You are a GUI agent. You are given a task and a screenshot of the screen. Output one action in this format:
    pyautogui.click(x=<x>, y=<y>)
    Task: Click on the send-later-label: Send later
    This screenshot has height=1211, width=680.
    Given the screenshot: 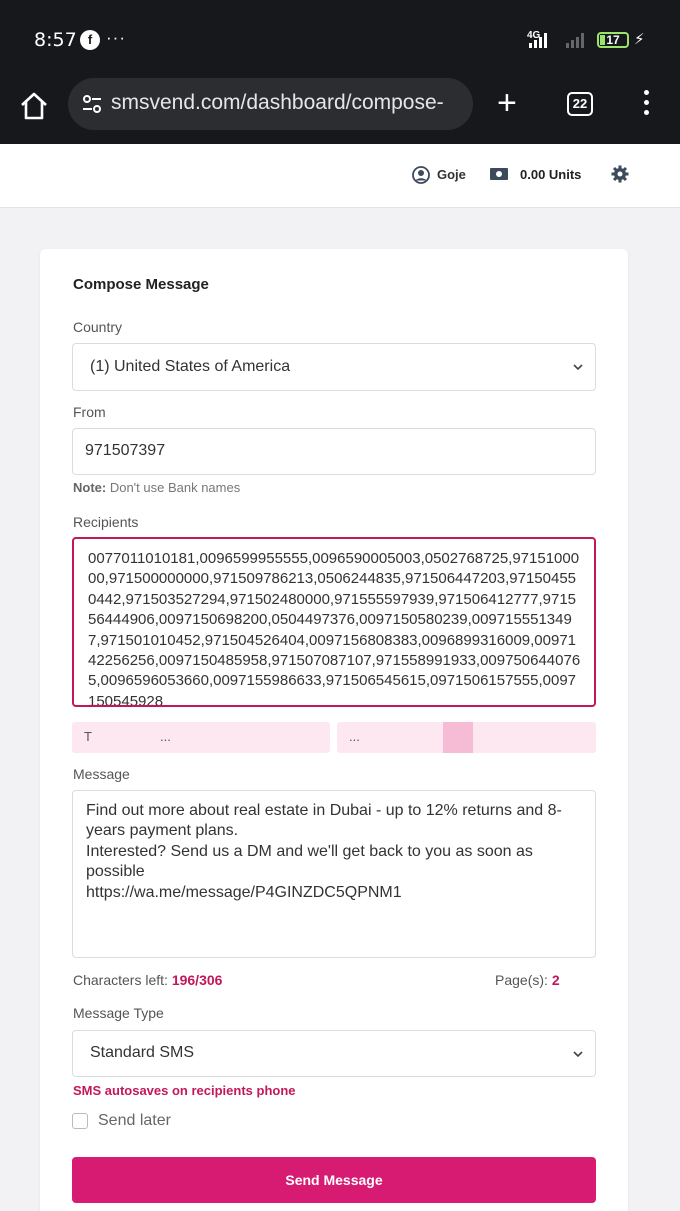 What is the action you would take?
    pyautogui.click(x=134, y=1120)
    